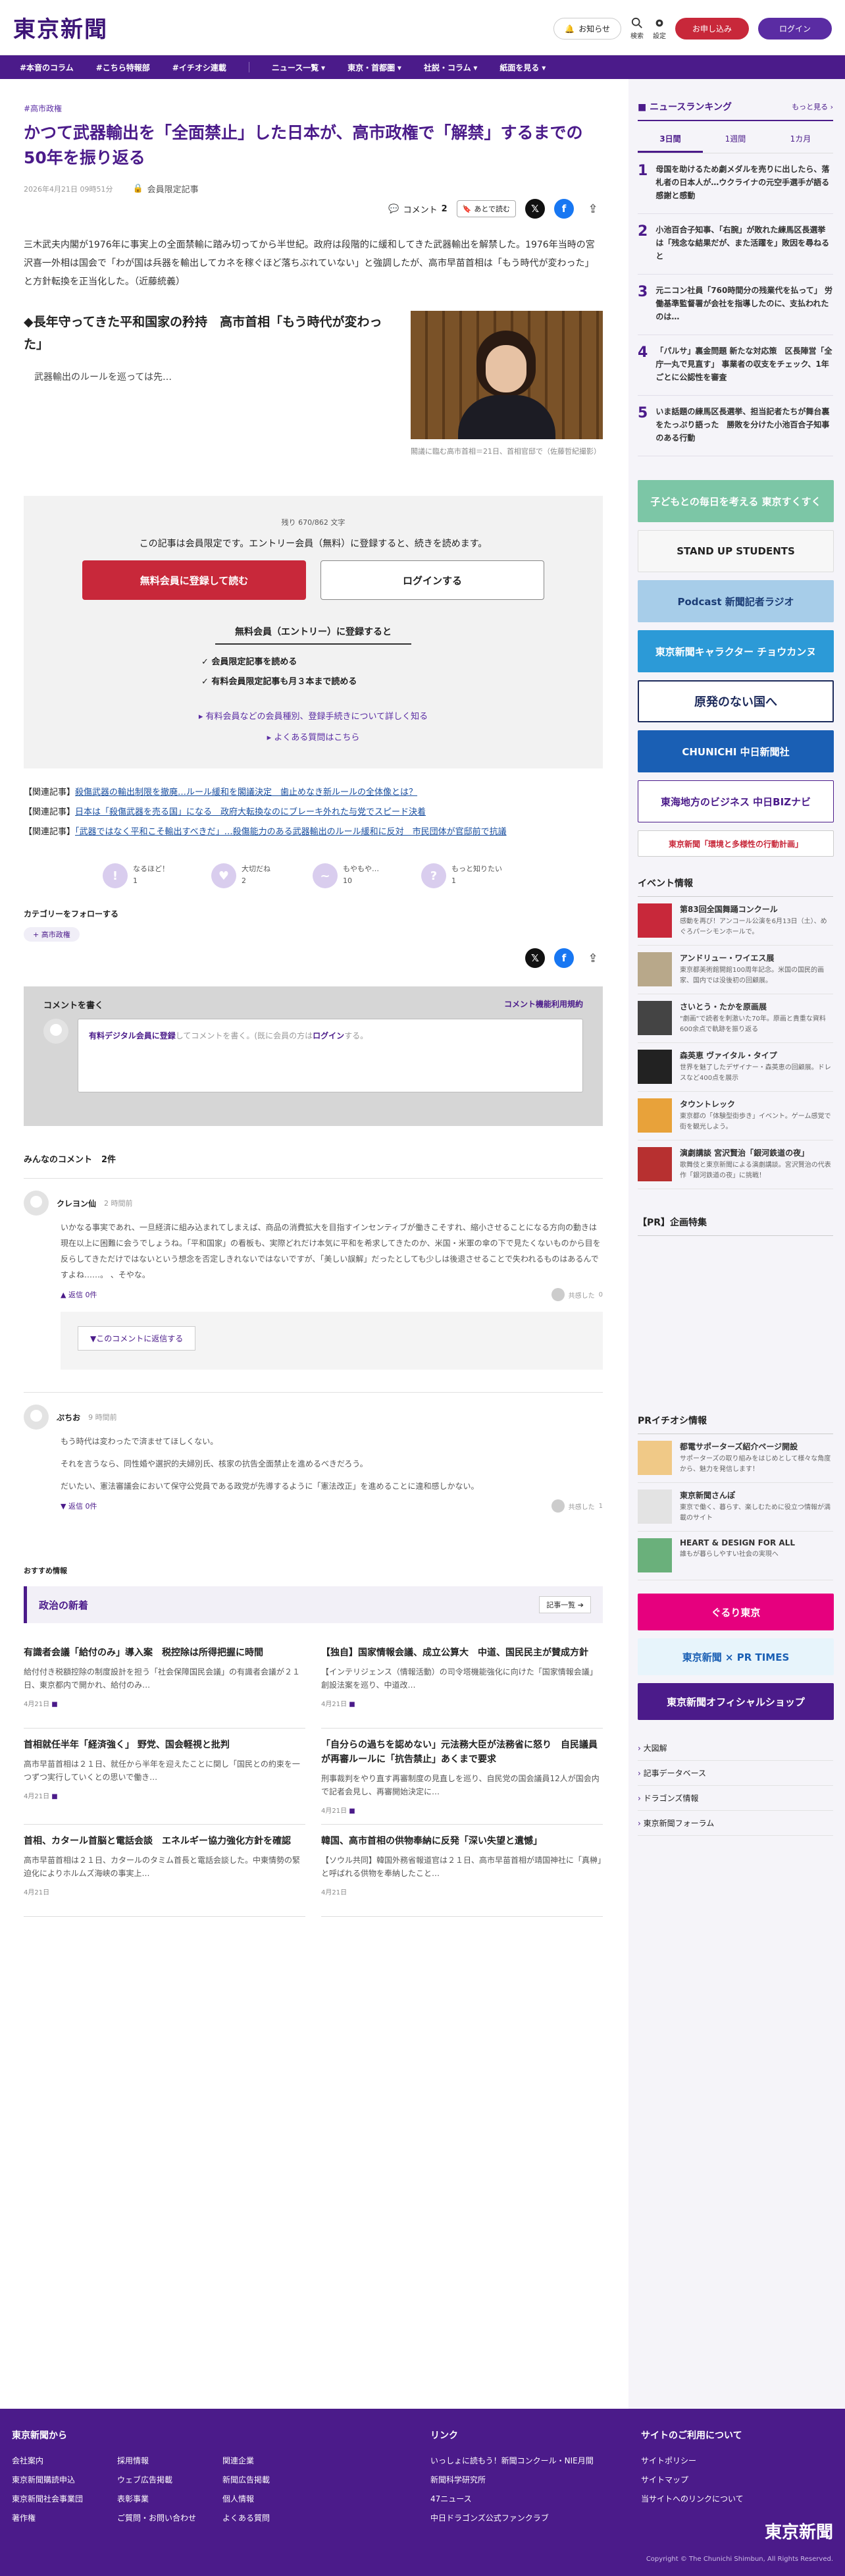 This screenshot has height=2576, width=845. What do you see at coordinates (170, 2498) in the screenshot?
I see `footer-link: 表彰事業` at bounding box center [170, 2498].